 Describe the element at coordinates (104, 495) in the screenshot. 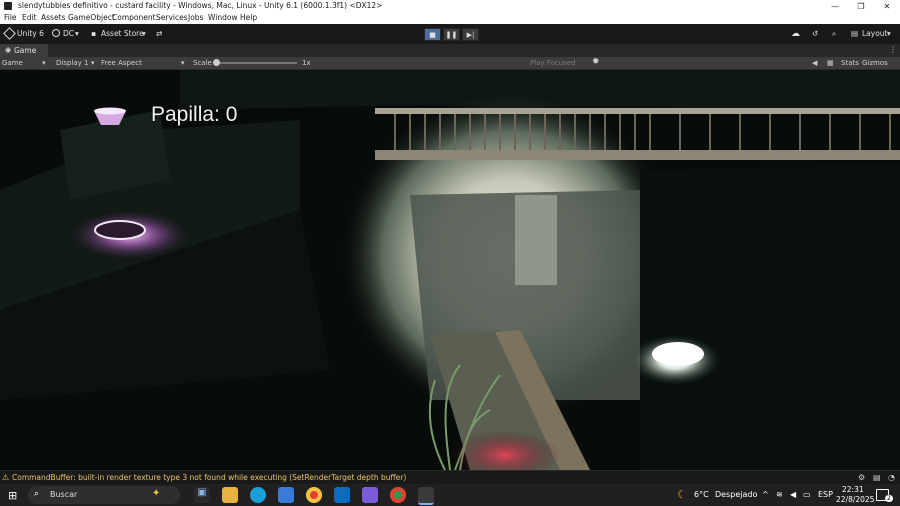

I see `taskbar-search: ⌕ Buscar ✦` at that location.